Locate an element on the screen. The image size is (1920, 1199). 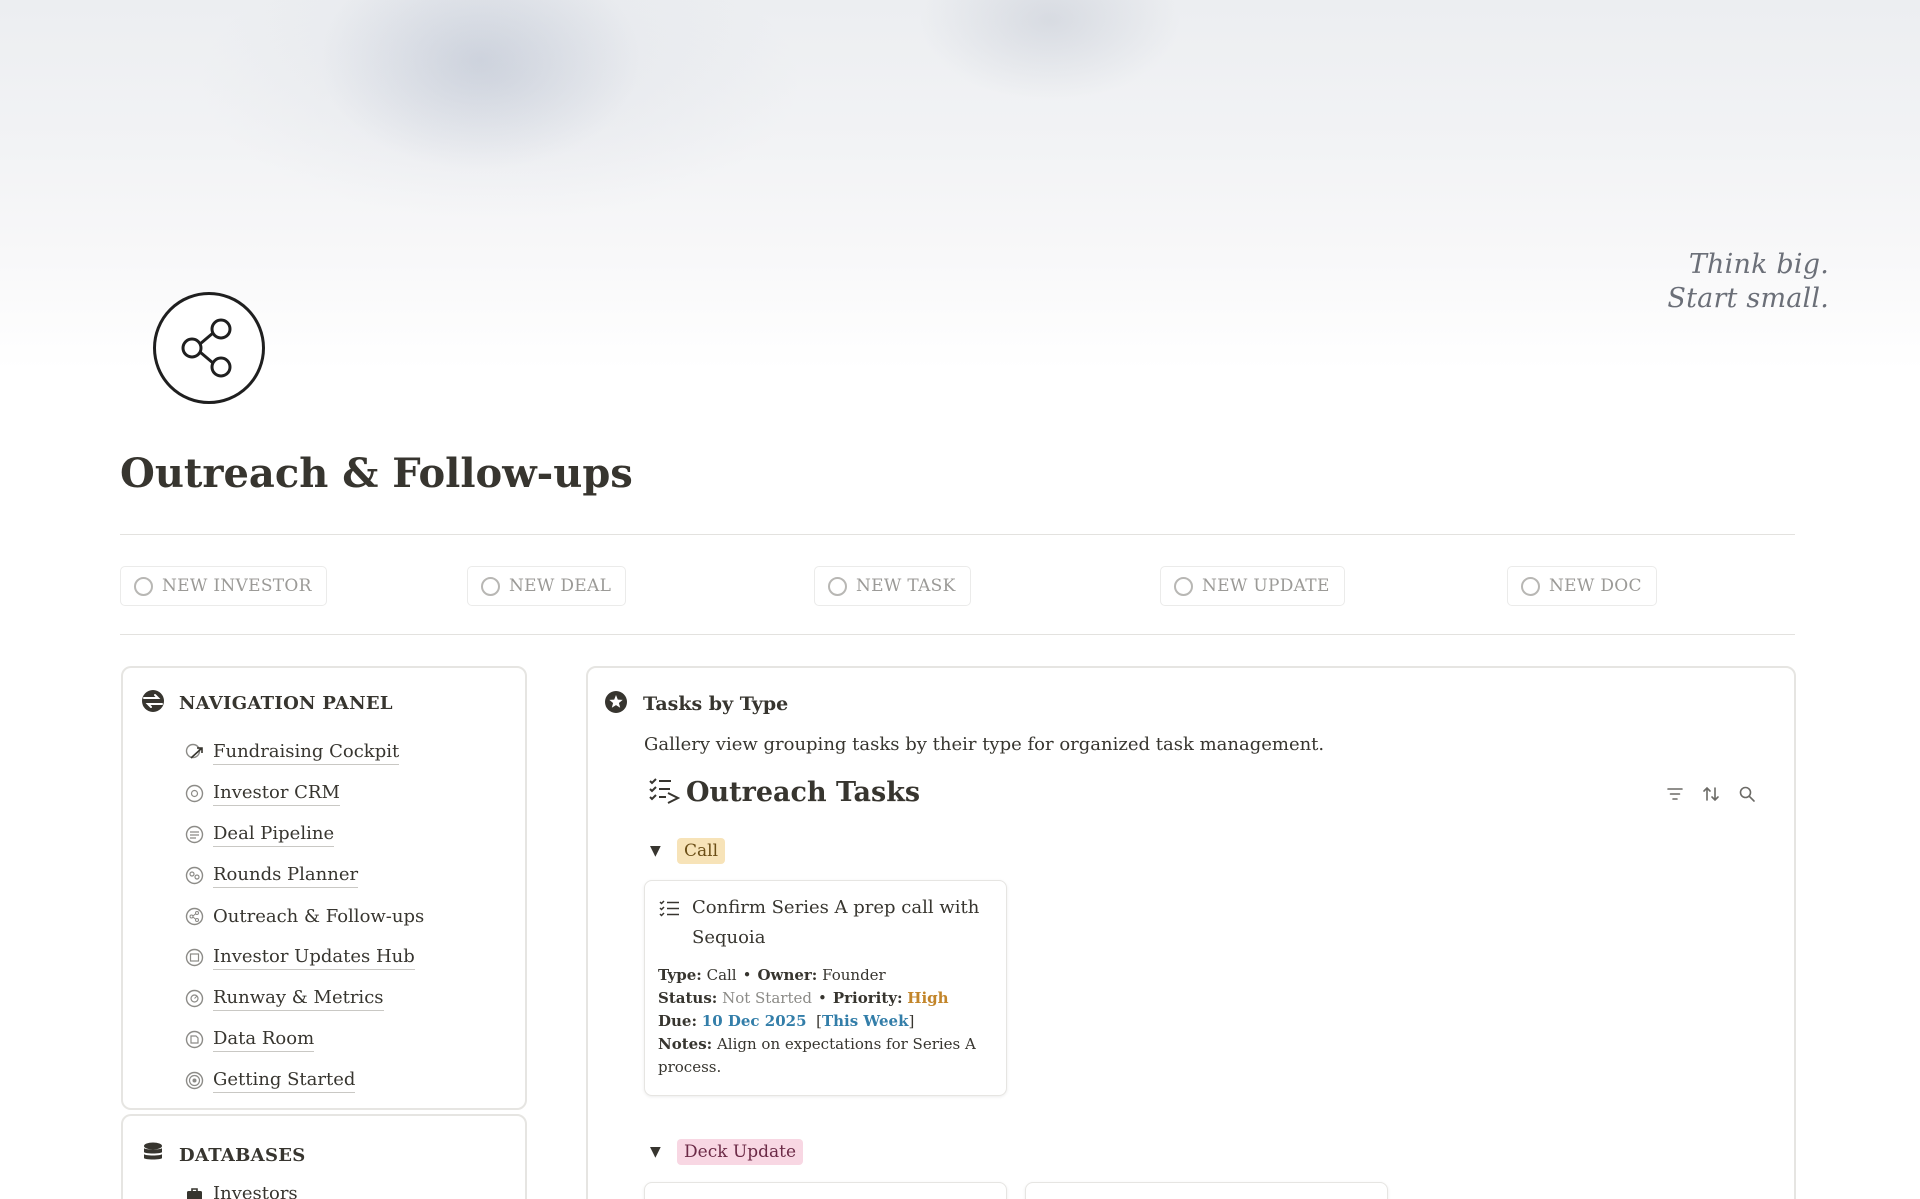
tasks-by-type-title: Tasks by Type is located at coordinates (716, 704).